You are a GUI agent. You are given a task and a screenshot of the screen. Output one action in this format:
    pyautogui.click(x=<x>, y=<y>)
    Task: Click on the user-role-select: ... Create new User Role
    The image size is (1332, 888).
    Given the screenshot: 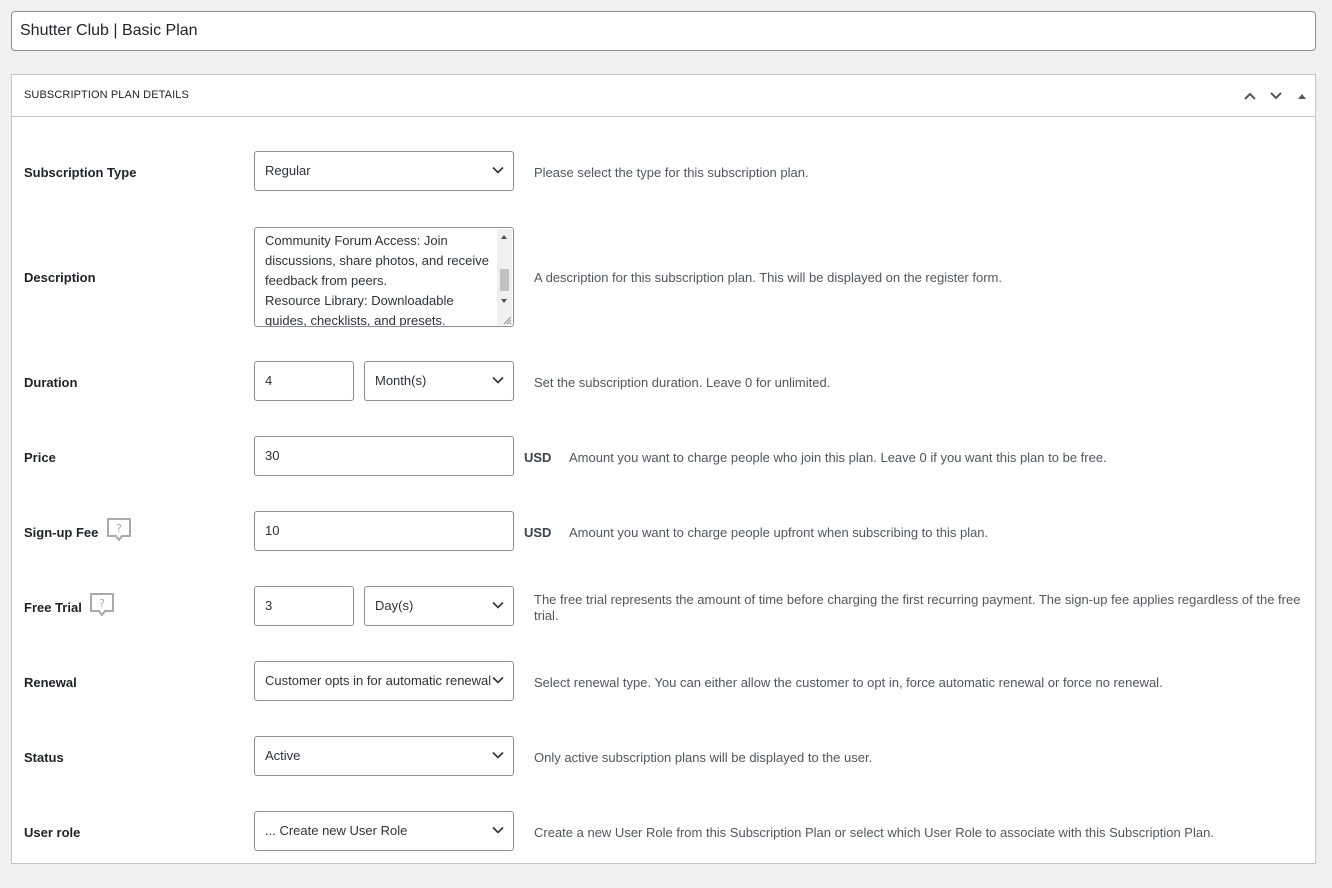 What is the action you would take?
    pyautogui.click(x=384, y=831)
    